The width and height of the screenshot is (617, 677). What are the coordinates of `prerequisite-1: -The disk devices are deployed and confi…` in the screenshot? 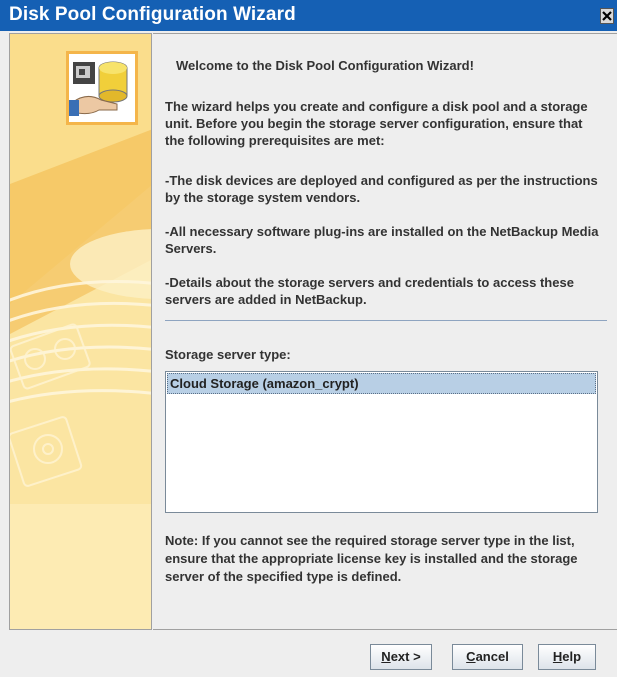 It's located at (381, 189).